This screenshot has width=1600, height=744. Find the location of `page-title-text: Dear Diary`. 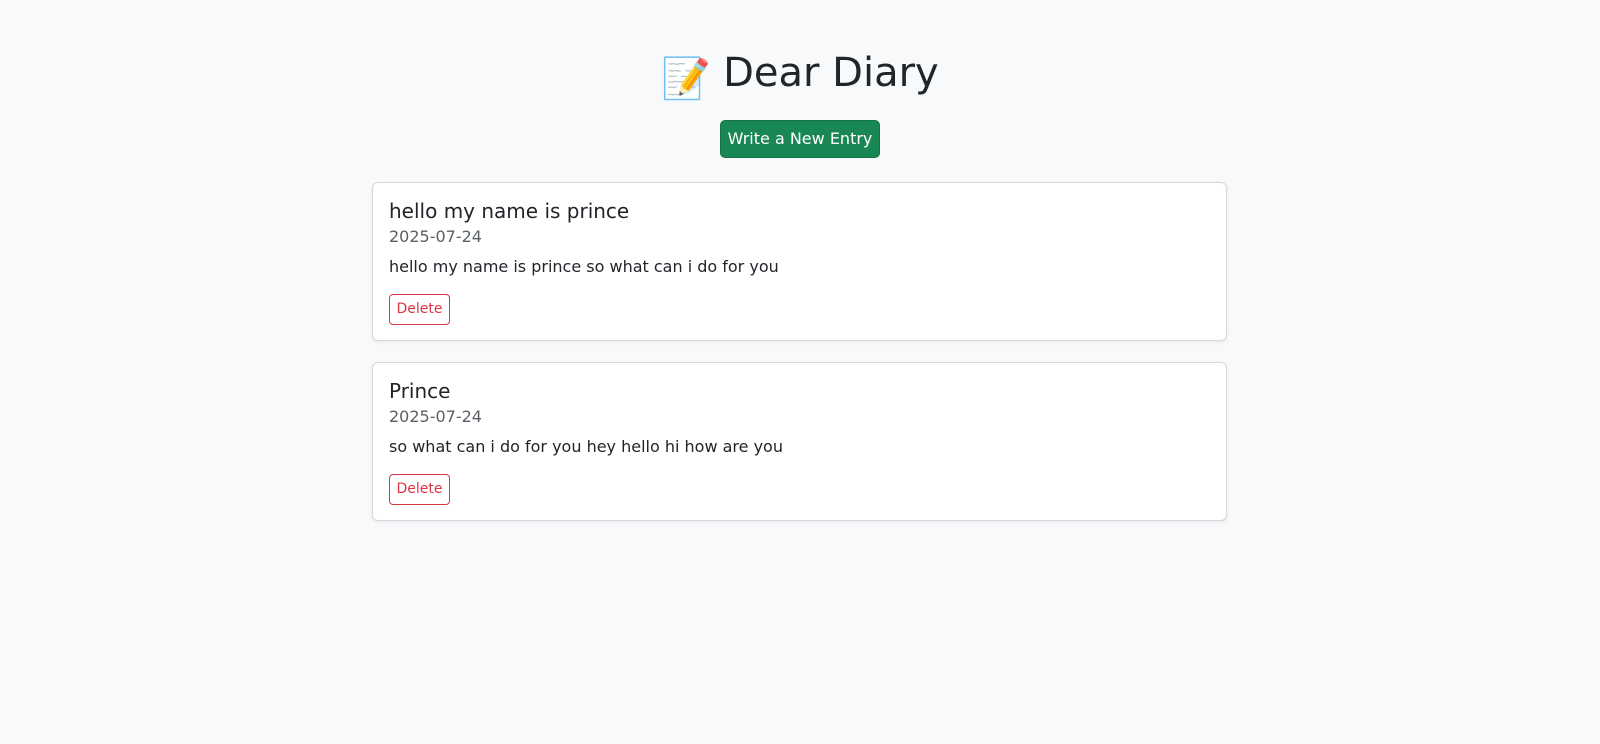

page-title-text: Dear Diary is located at coordinates (831, 73).